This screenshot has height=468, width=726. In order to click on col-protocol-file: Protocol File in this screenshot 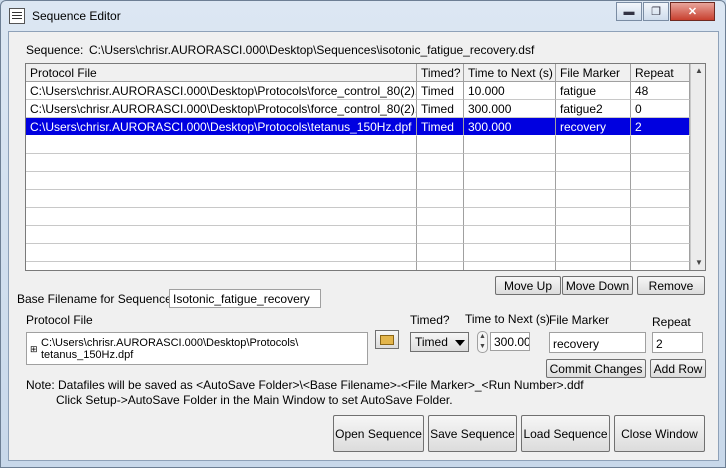, I will do `click(221, 73)`.